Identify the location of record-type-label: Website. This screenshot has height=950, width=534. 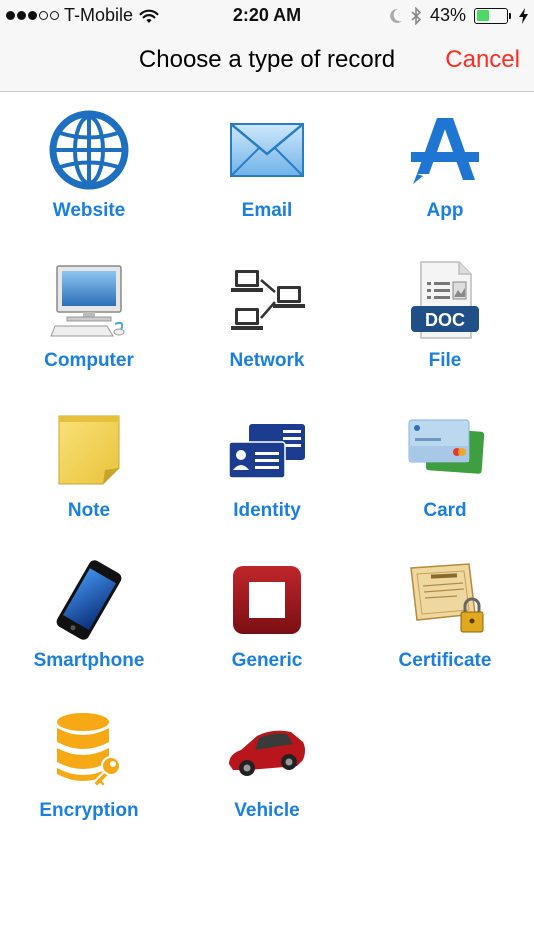
(89, 210).